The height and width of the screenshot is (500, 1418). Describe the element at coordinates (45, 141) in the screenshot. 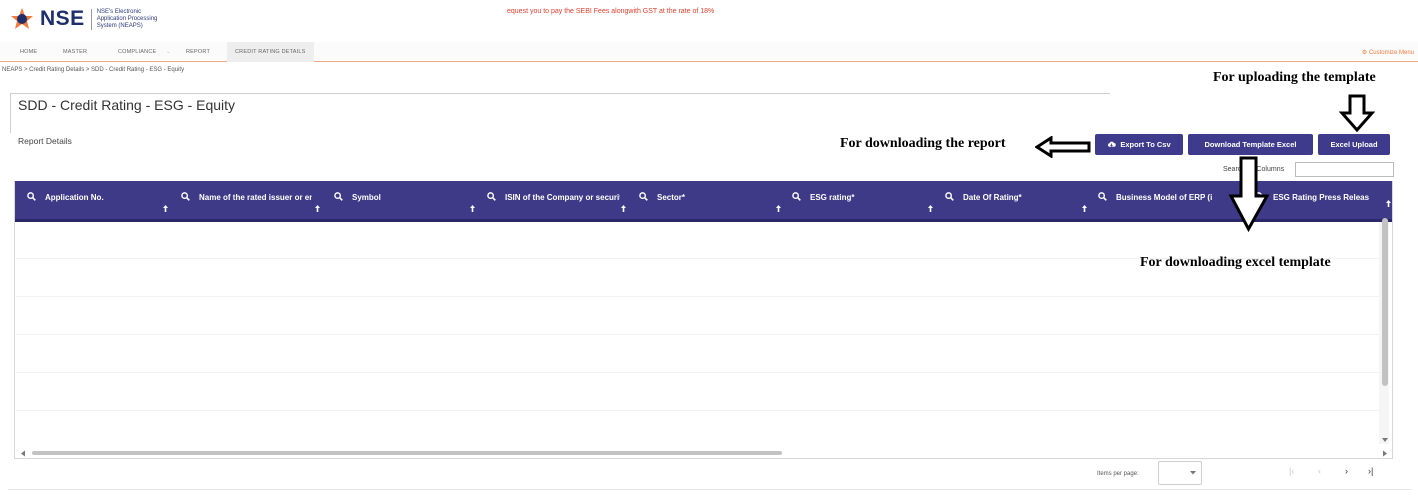

I see `section-title: Report Details` at that location.